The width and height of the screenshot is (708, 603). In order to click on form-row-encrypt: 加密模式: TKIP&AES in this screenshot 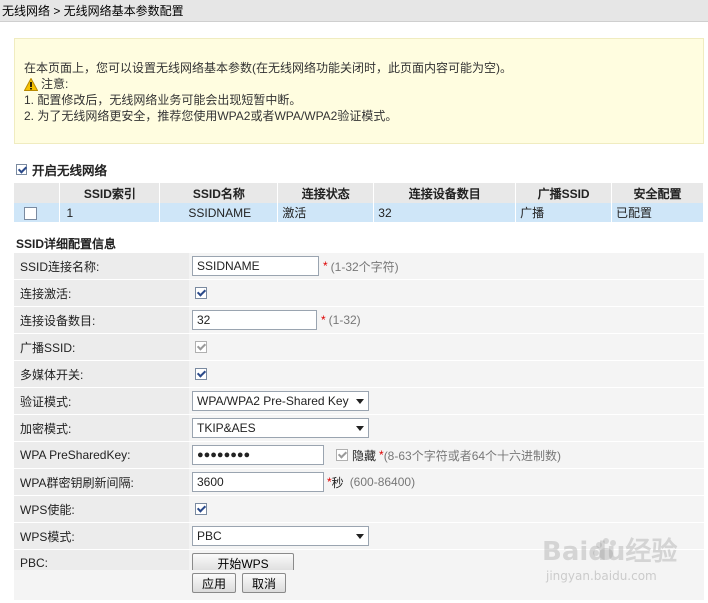, I will do `click(359, 428)`.